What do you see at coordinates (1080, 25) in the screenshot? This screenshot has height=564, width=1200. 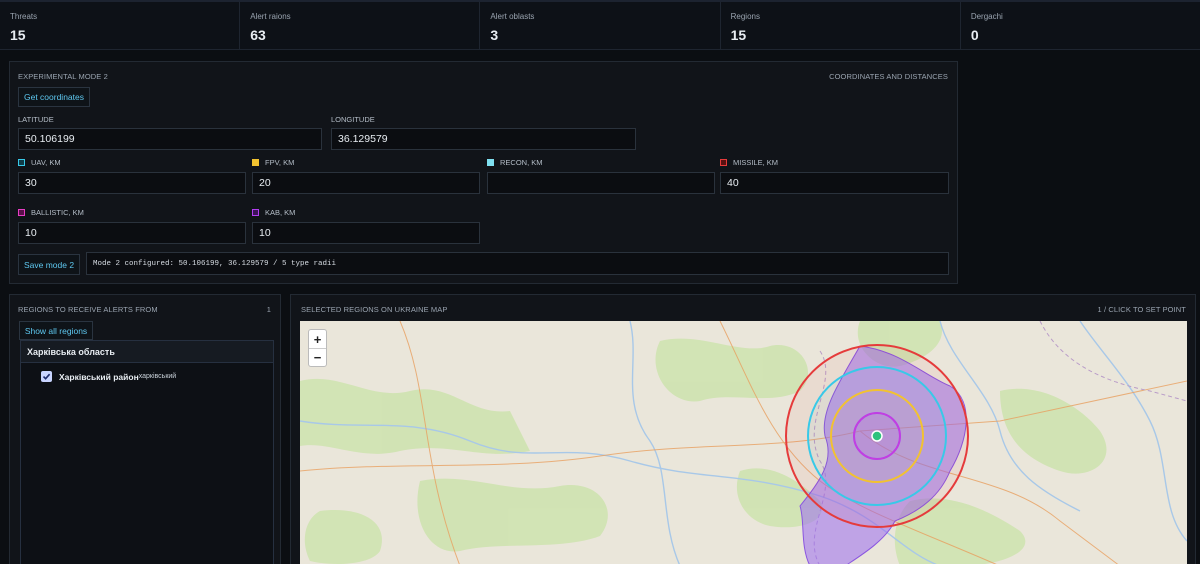 I see `stat-dergachi: Dergachi 0` at bounding box center [1080, 25].